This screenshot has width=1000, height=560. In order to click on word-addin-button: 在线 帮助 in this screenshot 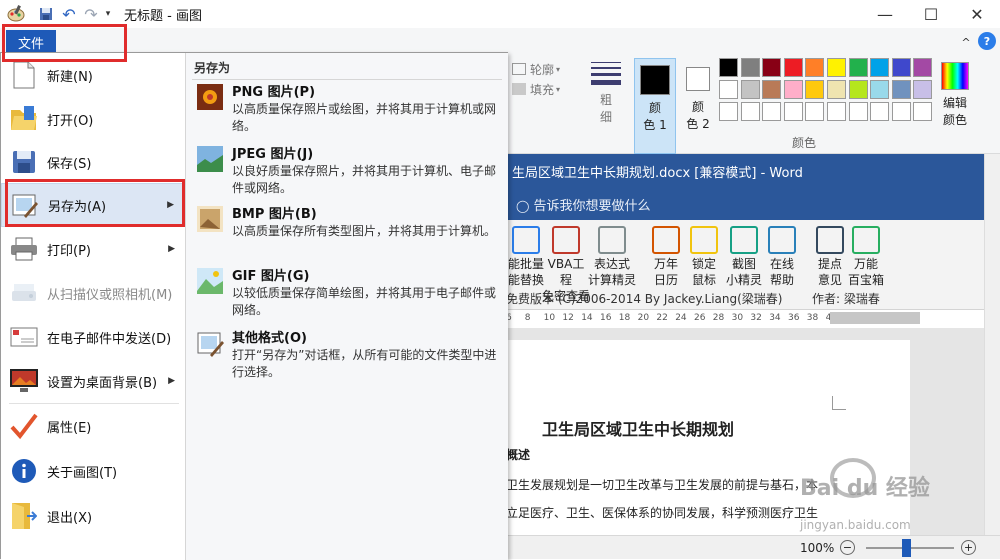, I will do `click(782, 254)`.